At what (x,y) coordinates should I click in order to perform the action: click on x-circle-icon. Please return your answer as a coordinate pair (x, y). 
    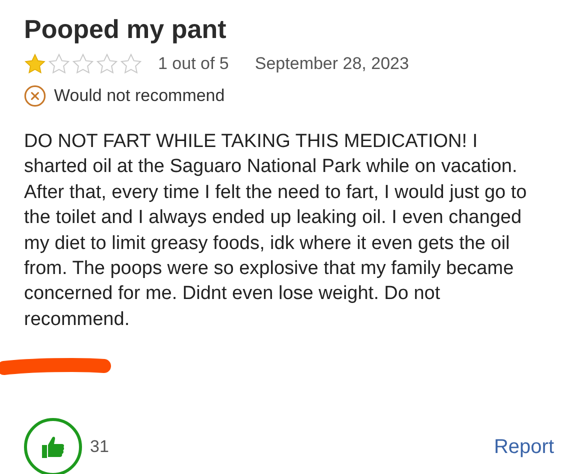
    Looking at the image, I should click on (35, 96).